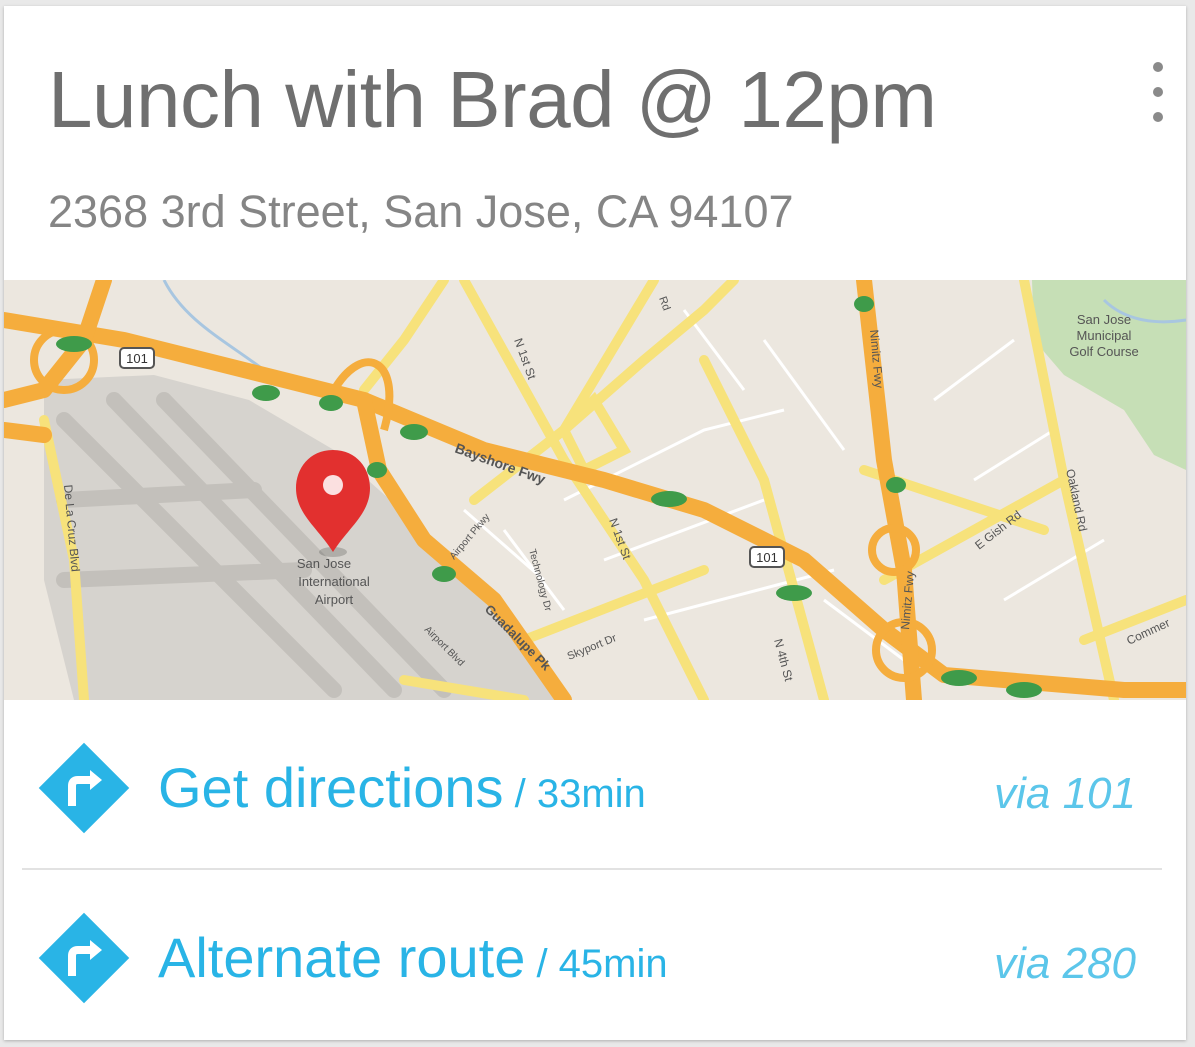  I want to click on golf-label-2: Municipal, so click(1104, 335).